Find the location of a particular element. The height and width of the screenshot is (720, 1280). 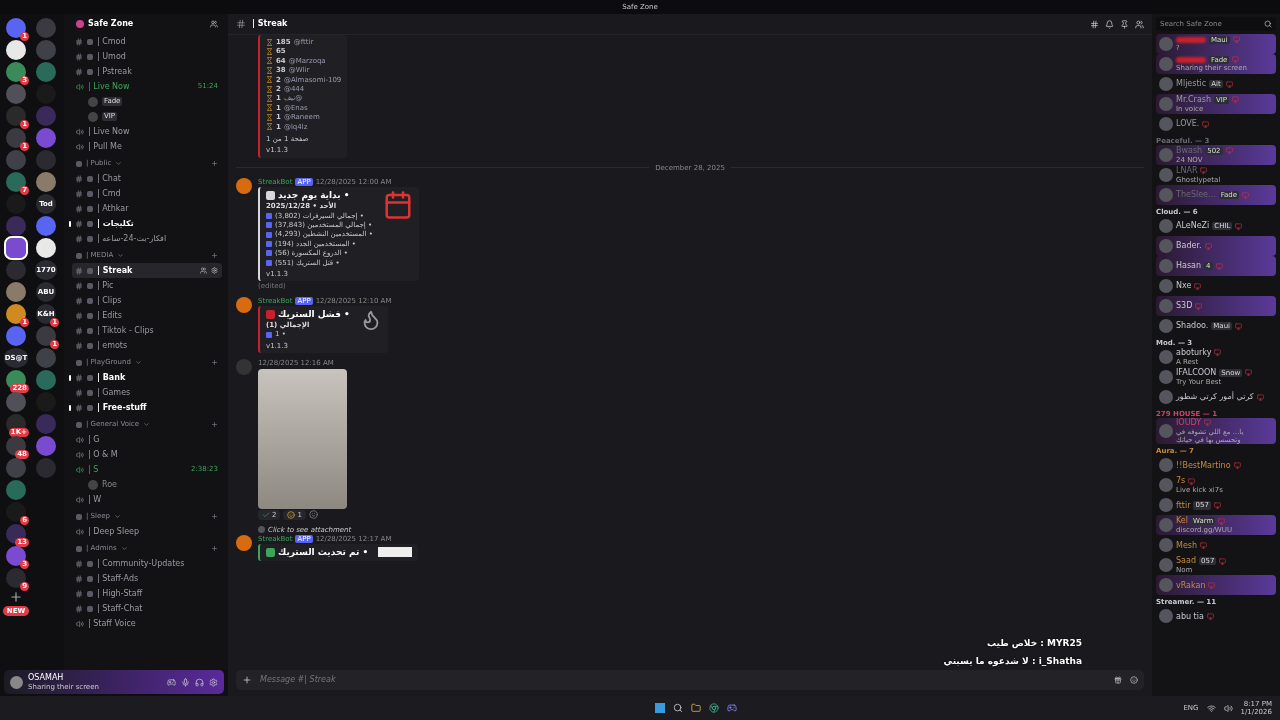

add-server-icon is located at coordinates (16, 597).